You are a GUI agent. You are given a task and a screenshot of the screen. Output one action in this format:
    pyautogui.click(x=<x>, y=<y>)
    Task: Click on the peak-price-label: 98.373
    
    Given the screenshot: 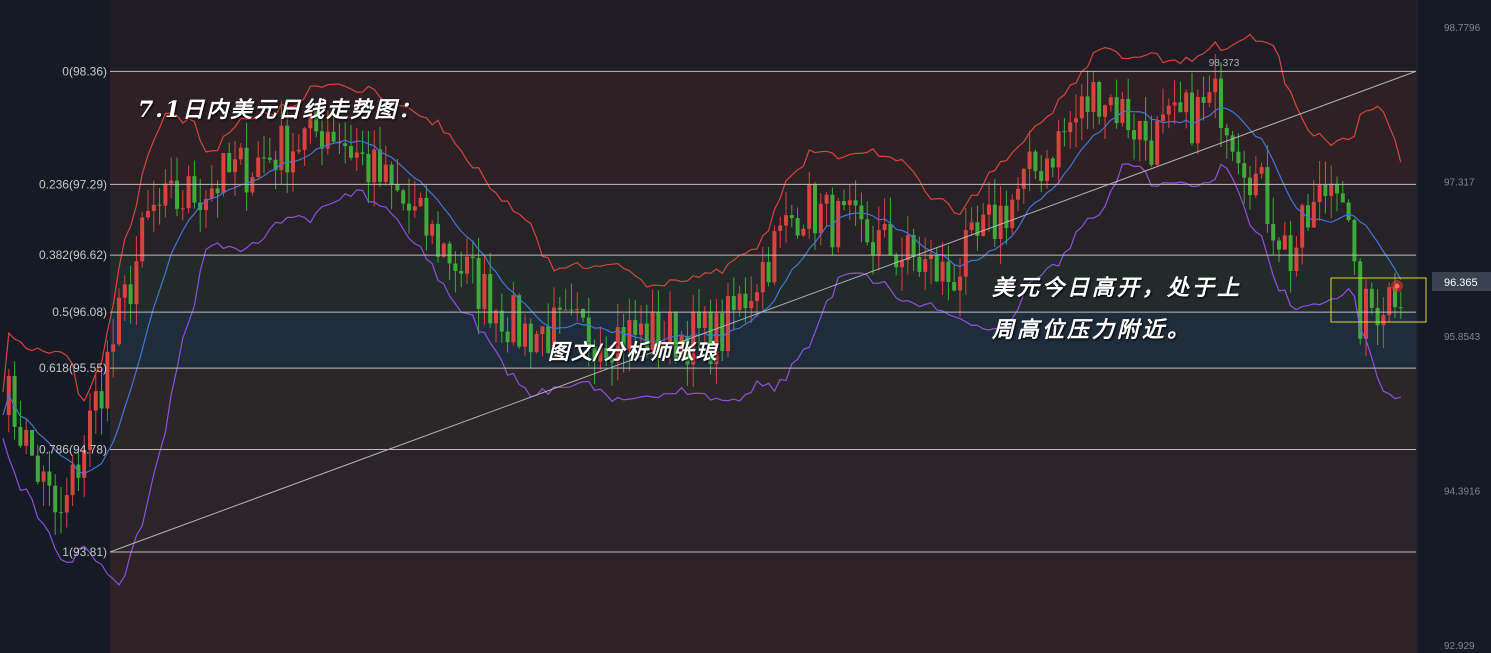 What is the action you would take?
    pyautogui.click(x=1224, y=63)
    